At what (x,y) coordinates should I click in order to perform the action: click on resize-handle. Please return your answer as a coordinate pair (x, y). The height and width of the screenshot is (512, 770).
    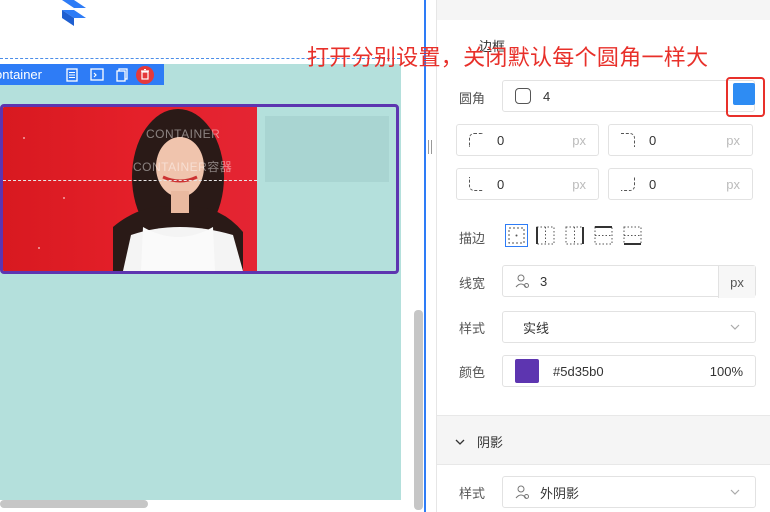
    Looking at the image, I should click on (430, 147).